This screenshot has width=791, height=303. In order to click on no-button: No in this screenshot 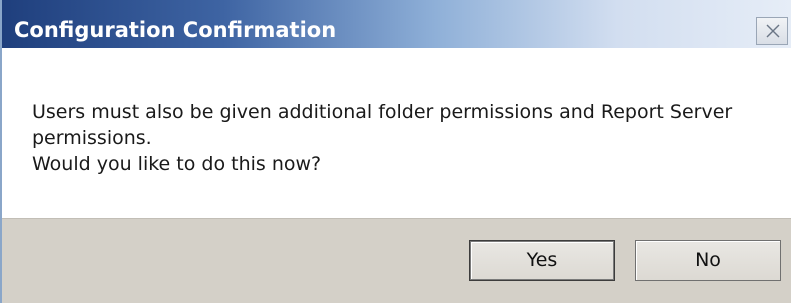, I will do `click(708, 260)`.